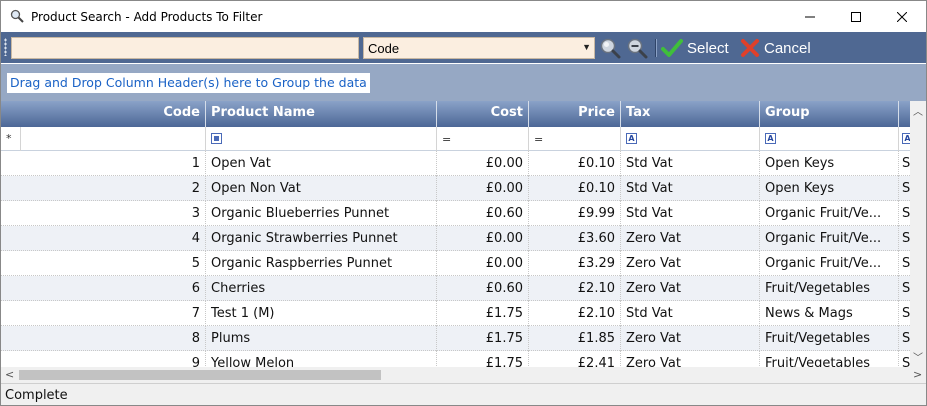  Describe the element at coordinates (321, 163) in the screenshot. I see `cell-product-name: Open Vat` at that location.